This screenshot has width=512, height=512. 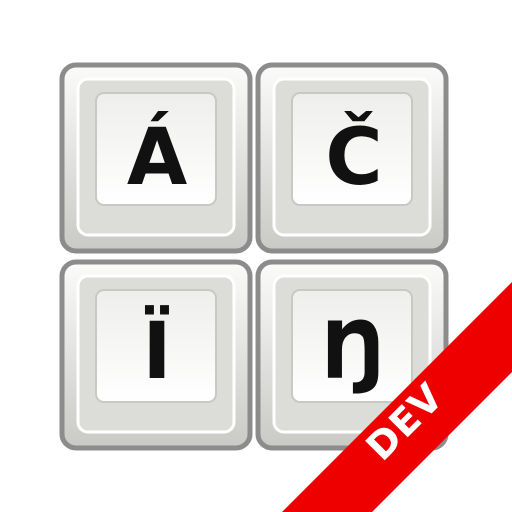 I want to click on key-a-acute: Á, so click(x=156, y=158).